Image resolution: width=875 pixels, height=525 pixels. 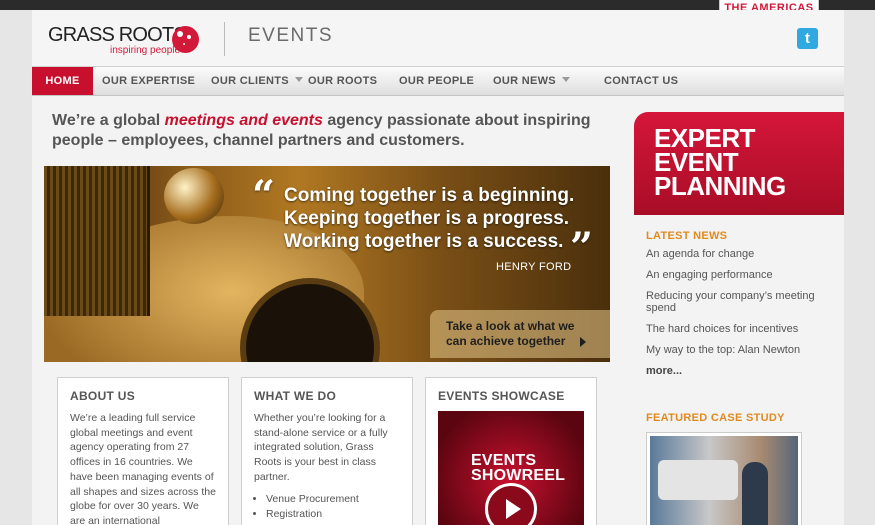 I want to click on quote-author: HENRY FORD, so click(x=534, y=267).